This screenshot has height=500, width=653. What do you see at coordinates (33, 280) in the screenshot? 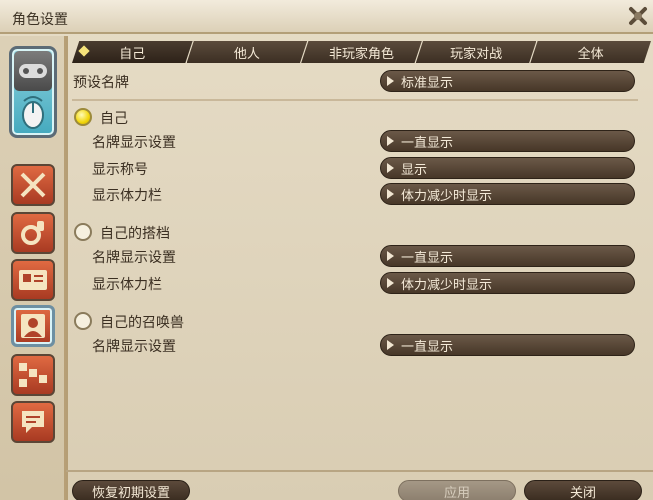
I see `id-card-icon` at bounding box center [33, 280].